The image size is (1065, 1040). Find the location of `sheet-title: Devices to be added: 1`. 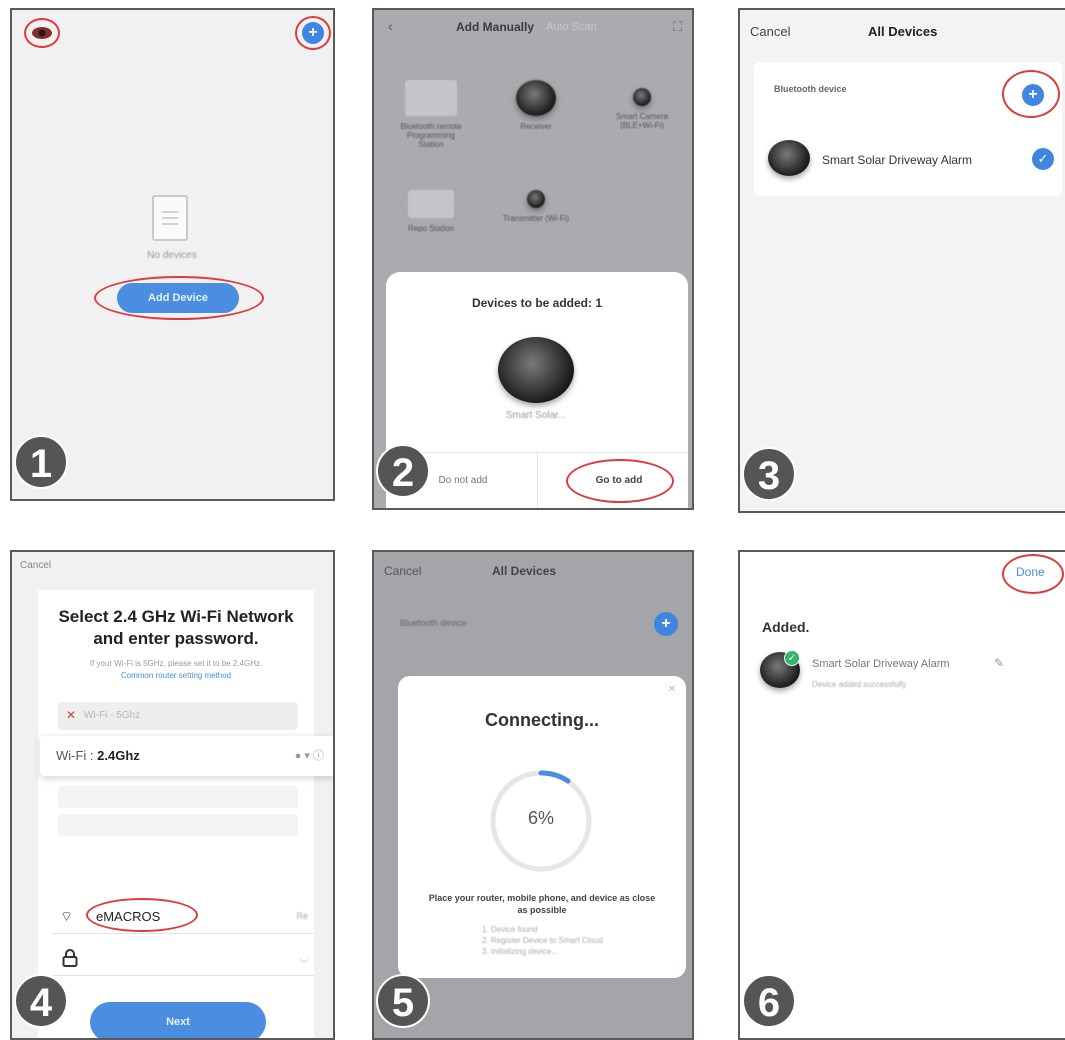

sheet-title: Devices to be added: 1 is located at coordinates (537, 303).